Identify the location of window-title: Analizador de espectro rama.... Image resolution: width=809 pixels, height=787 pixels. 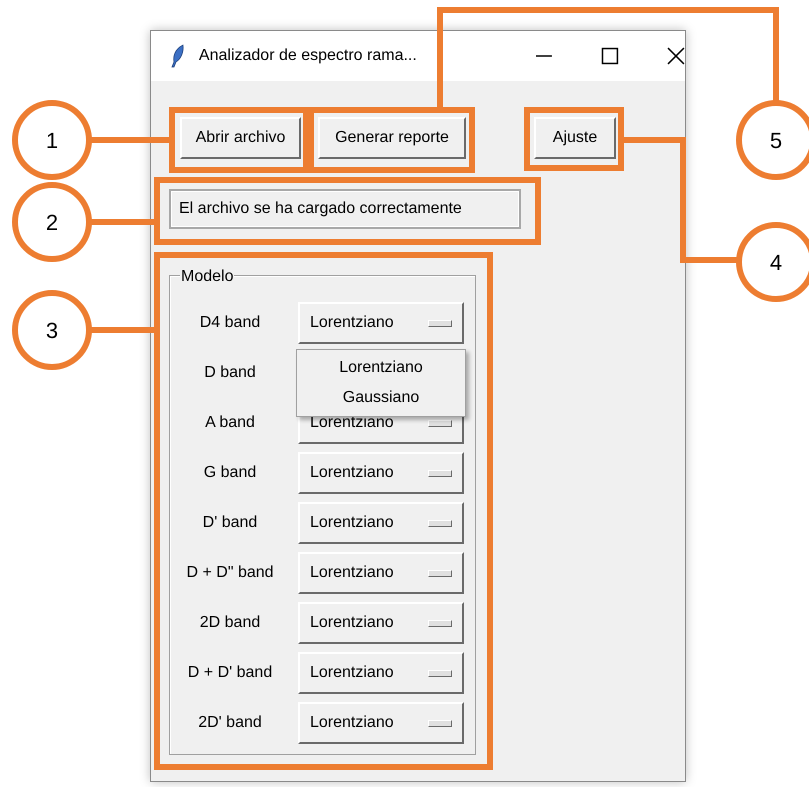
(308, 56).